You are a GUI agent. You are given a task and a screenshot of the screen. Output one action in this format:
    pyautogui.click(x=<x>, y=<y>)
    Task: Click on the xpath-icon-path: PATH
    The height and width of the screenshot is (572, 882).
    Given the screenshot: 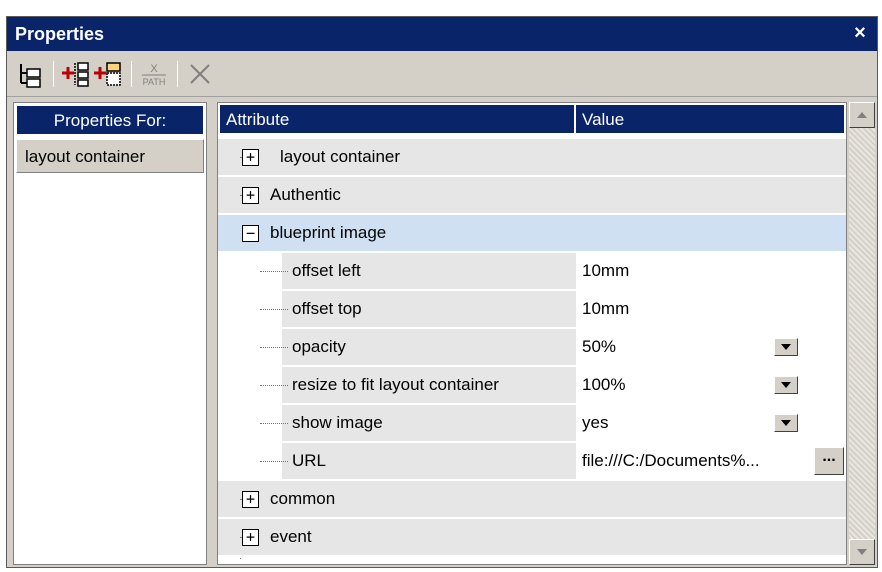 What is the action you would take?
    pyautogui.click(x=154, y=82)
    